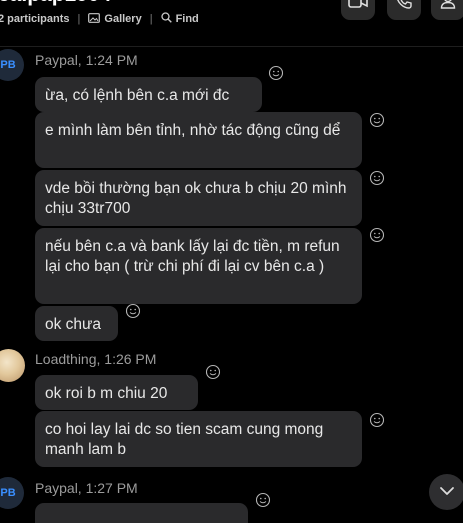  I want to click on chat-subbar: 2 participants | Gallery | Find, so click(99, 19).